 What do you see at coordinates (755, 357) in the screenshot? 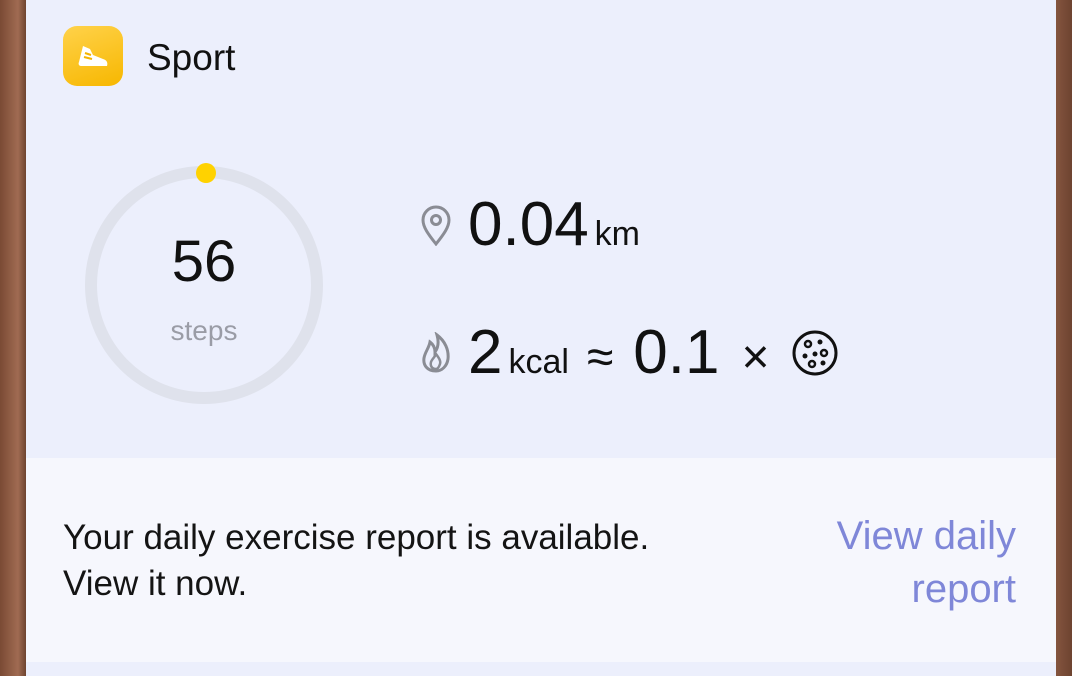
I see `times-symbol: ×` at bounding box center [755, 357].